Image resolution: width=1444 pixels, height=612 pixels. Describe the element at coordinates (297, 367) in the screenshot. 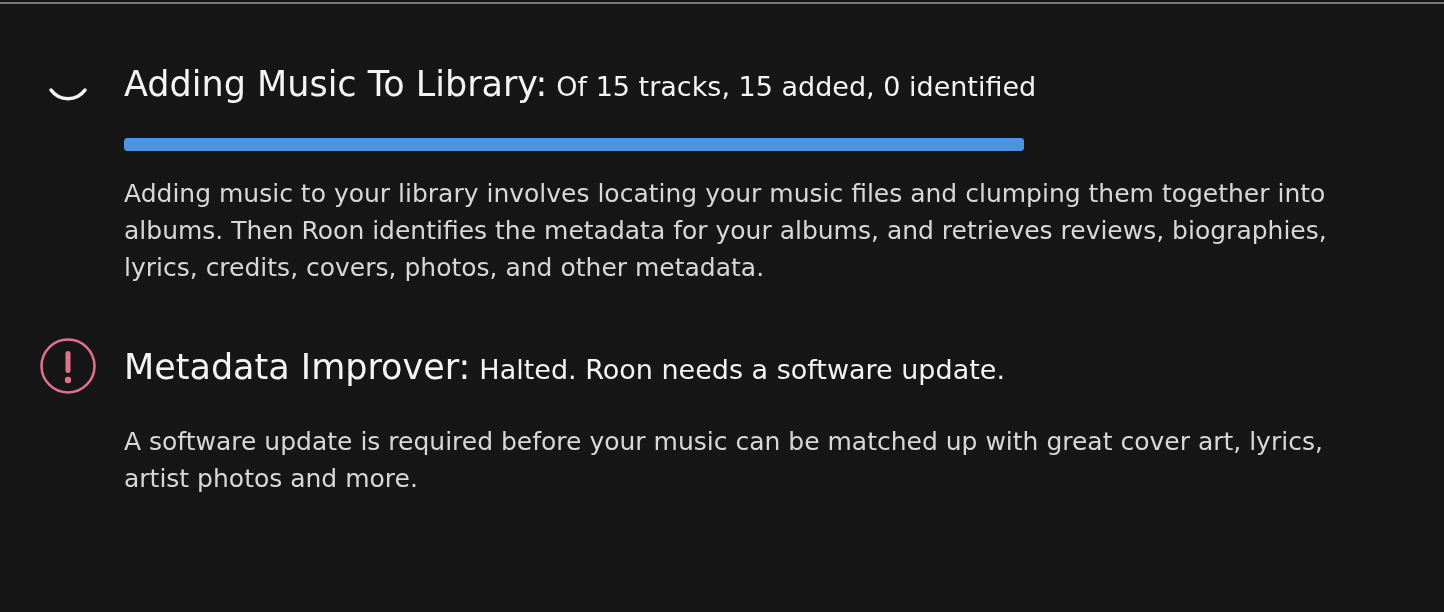

I see `task-title: Metadata Improver:` at that location.